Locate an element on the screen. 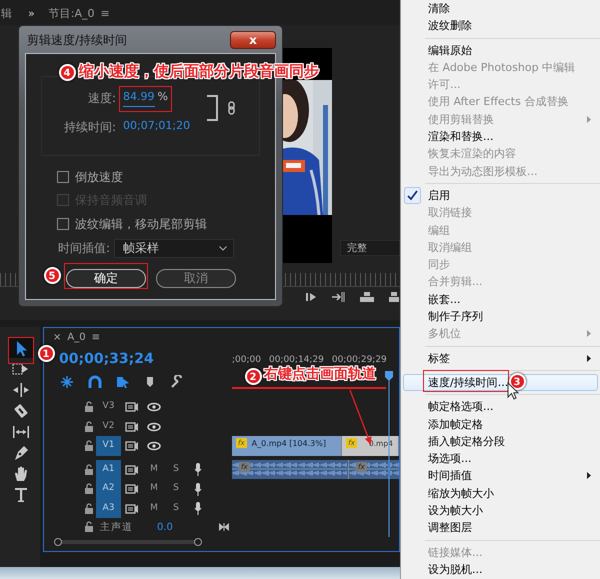 This screenshot has height=579, width=600. menu-item: 启用 is located at coordinates (500, 195).